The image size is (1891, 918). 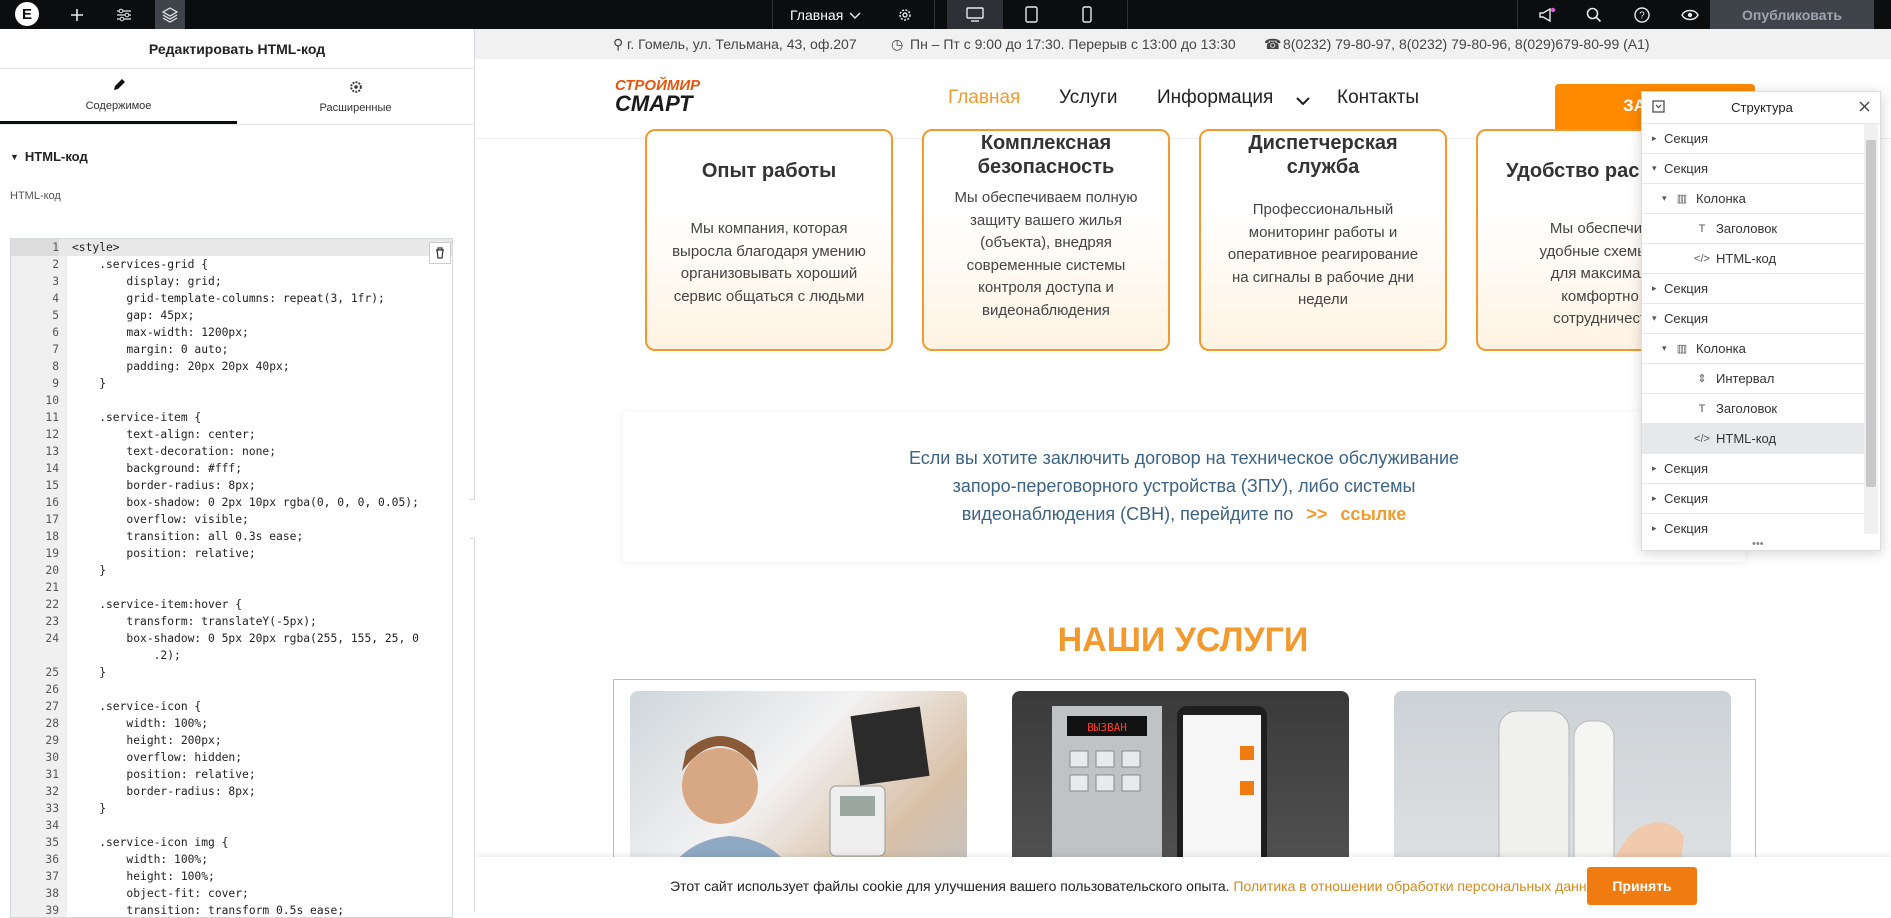 What do you see at coordinates (231, 451) in the screenshot?
I see `code-line: 13 text-decoration: none;` at bounding box center [231, 451].